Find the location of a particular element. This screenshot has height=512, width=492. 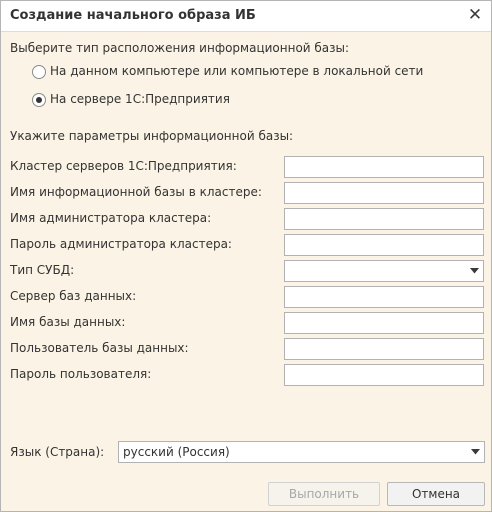

db-user-label: Пользователь базы данных: is located at coordinates (99, 348).